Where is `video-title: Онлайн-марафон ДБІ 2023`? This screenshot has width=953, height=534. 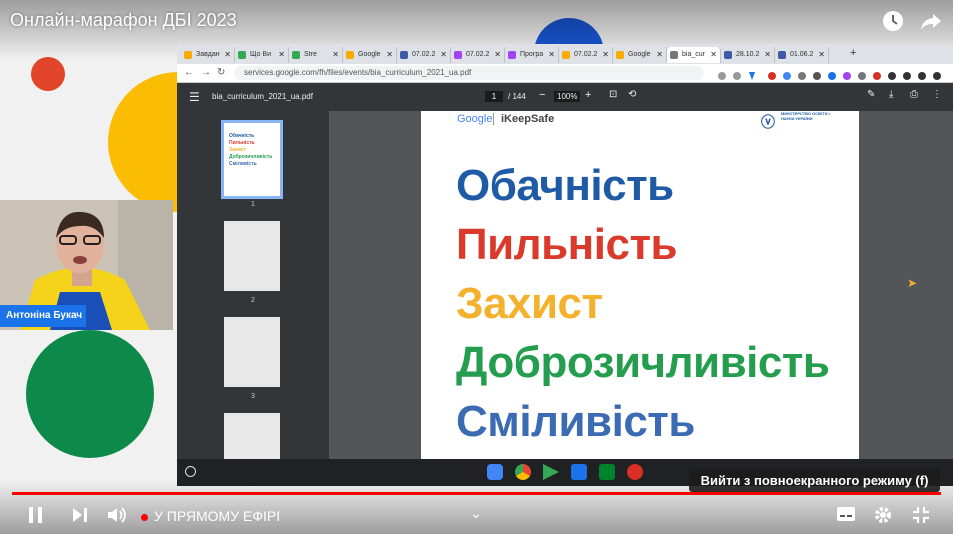 video-title: Онлайн-марафон ДБІ 2023 is located at coordinates (123, 20).